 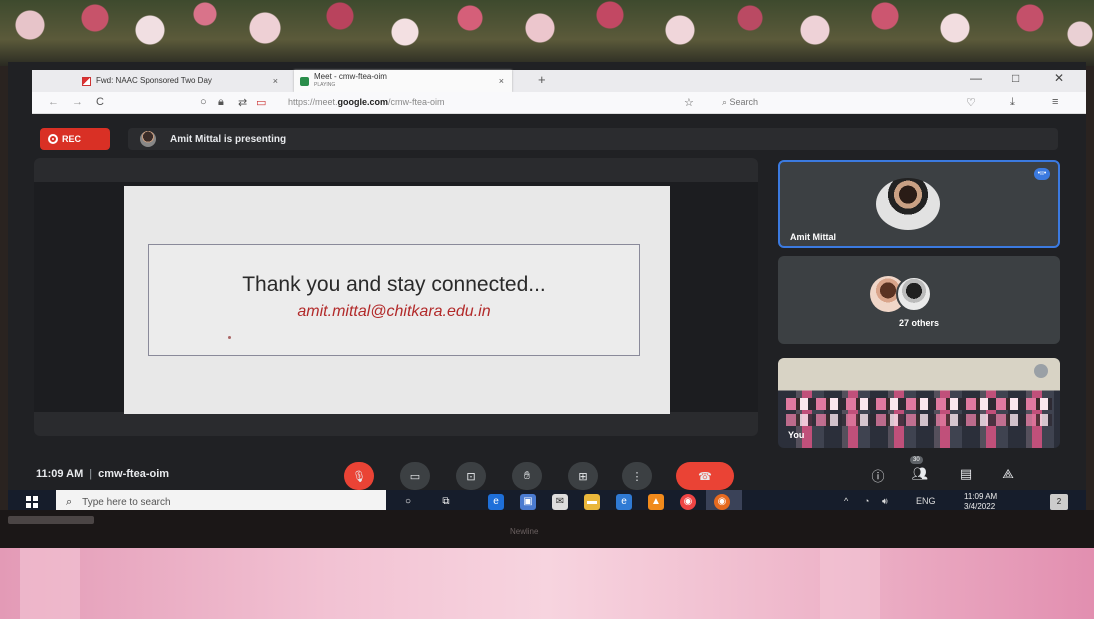 What do you see at coordinates (740, 102) in the screenshot?
I see `search-field: ⌕ Search` at bounding box center [740, 102].